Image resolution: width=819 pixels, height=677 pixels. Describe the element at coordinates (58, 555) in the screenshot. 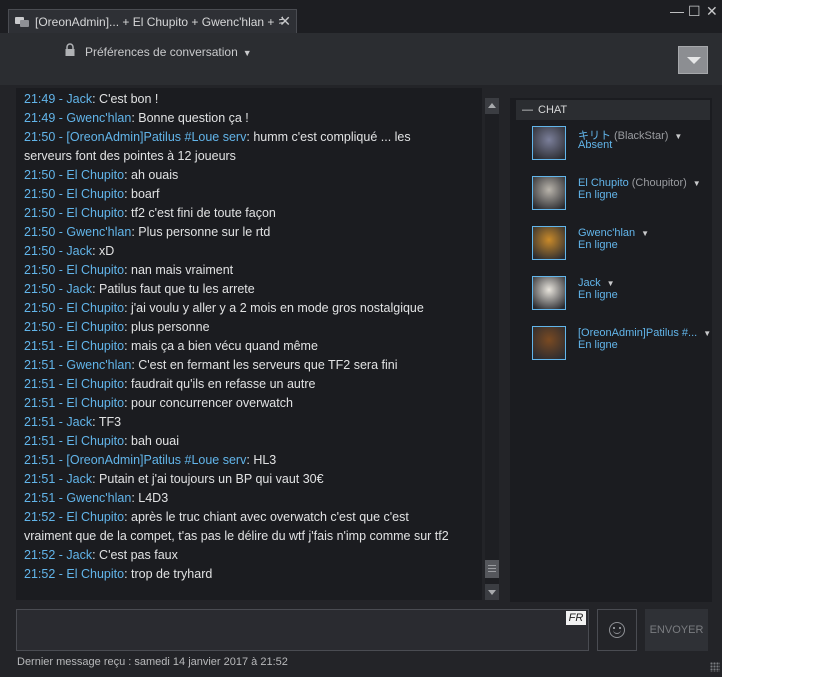

I see `message-sender: 21:52 - Jack` at that location.